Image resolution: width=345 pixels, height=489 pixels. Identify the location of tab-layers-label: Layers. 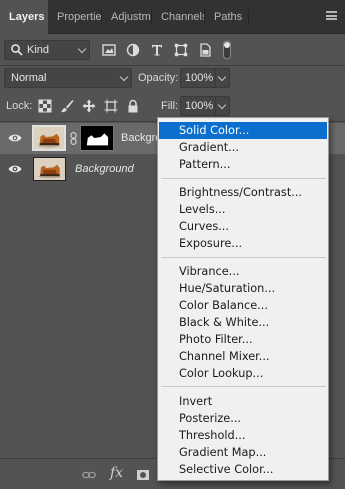
(27, 17).